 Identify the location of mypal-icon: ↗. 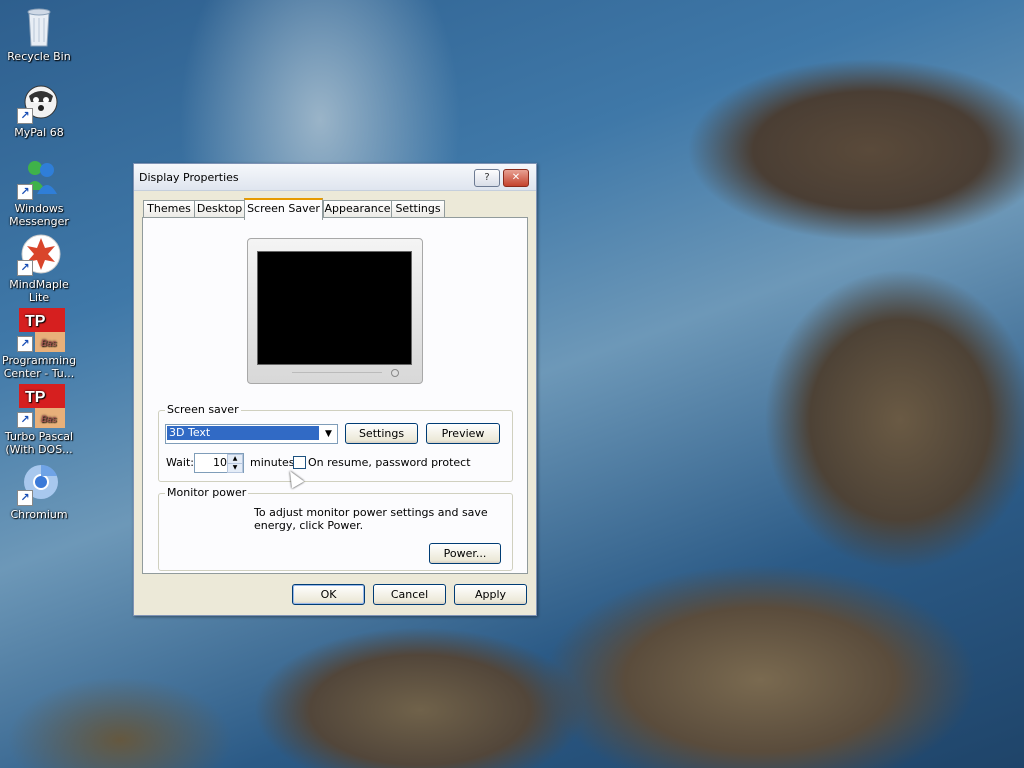
(39, 102).